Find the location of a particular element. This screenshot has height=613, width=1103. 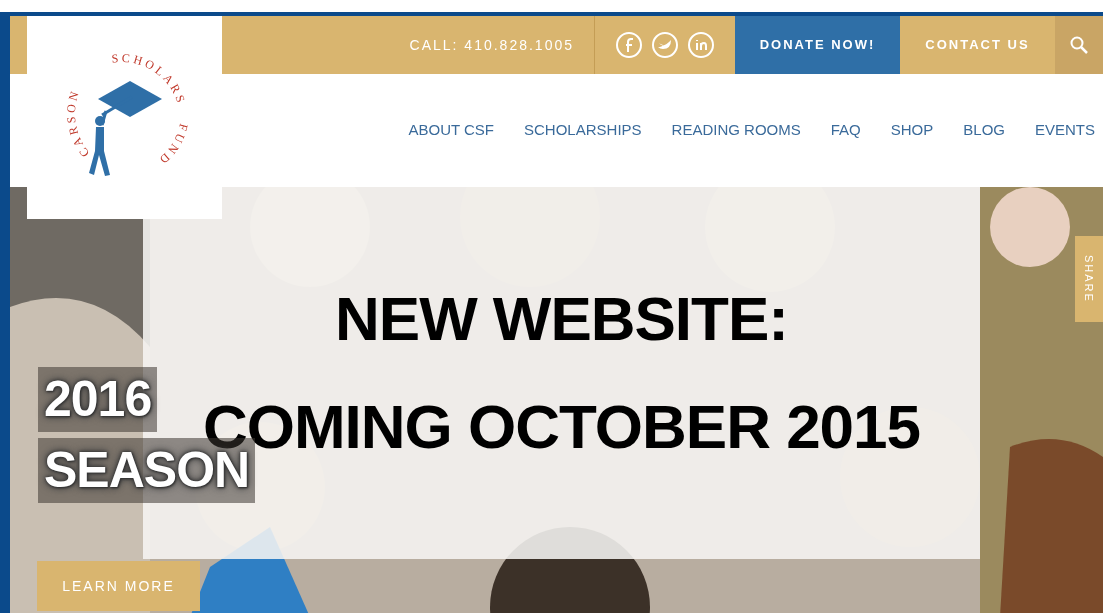

nav-link: EVENTS is located at coordinates (1065, 130).